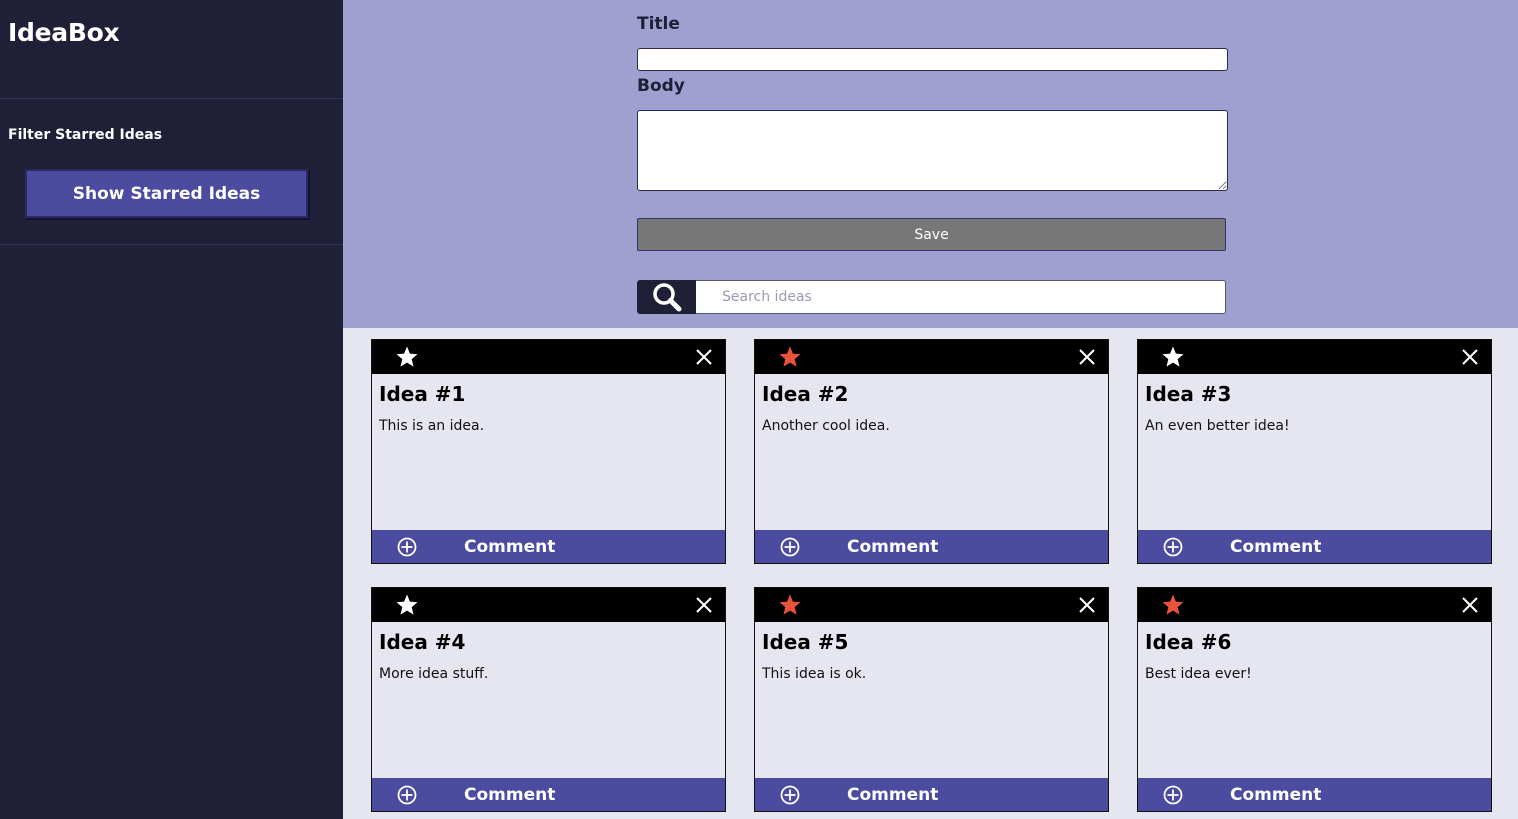 The height and width of the screenshot is (819, 1518). What do you see at coordinates (932, 59) in the screenshot?
I see `title-input` at bounding box center [932, 59].